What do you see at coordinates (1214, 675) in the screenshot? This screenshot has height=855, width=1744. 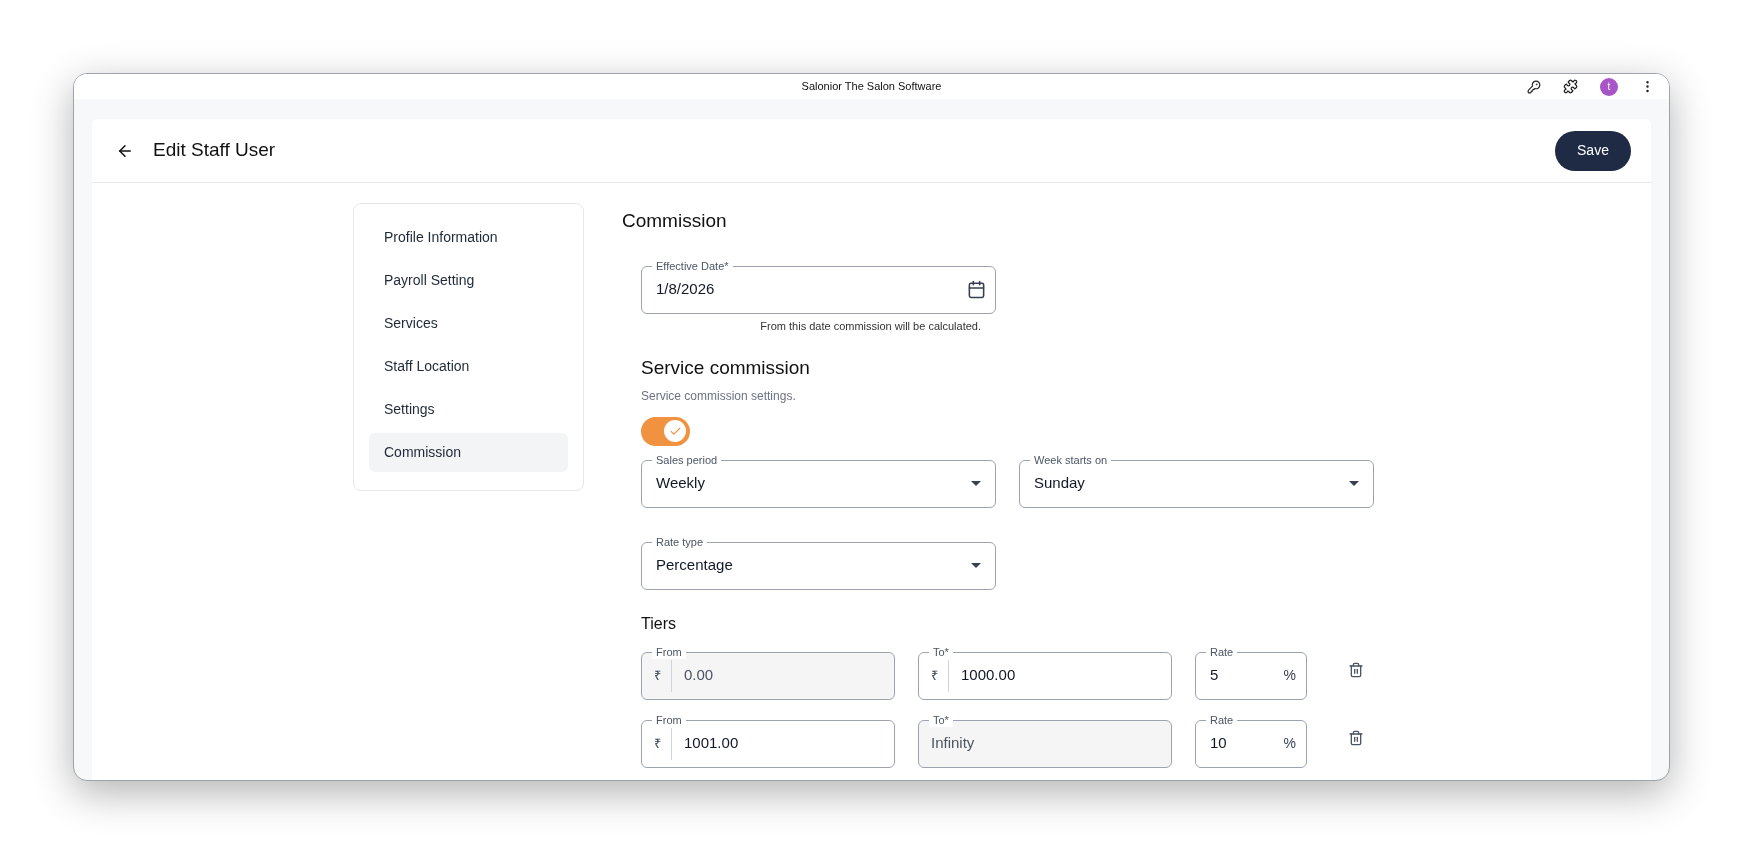 I see `field-value: 5` at bounding box center [1214, 675].